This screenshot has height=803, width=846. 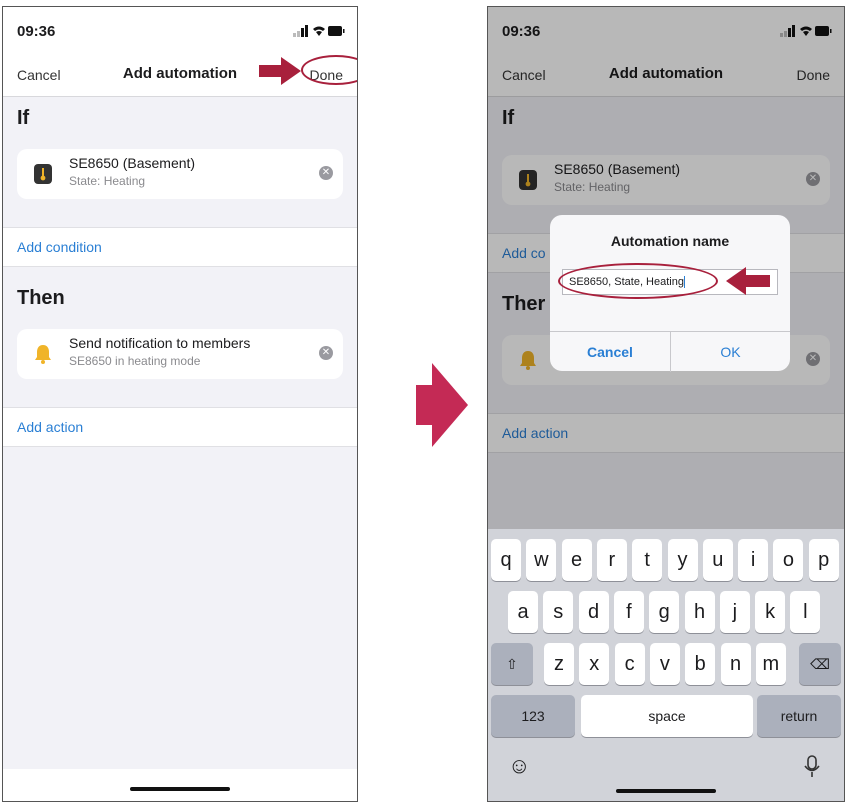 What do you see at coordinates (442, 405) in the screenshot?
I see `transition-arrow-icon` at bounding box center [442, 405].